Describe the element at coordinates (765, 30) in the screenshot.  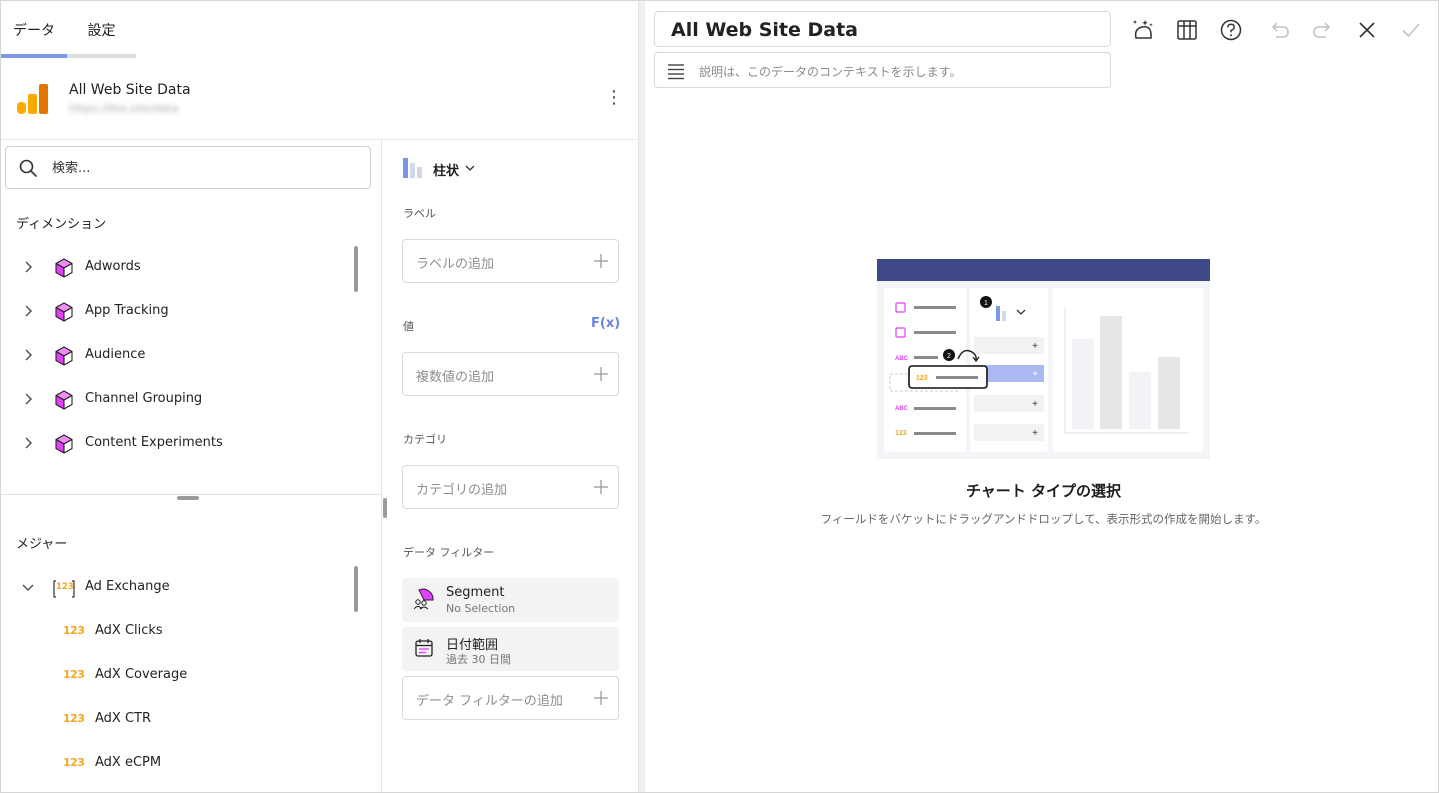
I see `visualization-title: All Web Site Data` at that location.